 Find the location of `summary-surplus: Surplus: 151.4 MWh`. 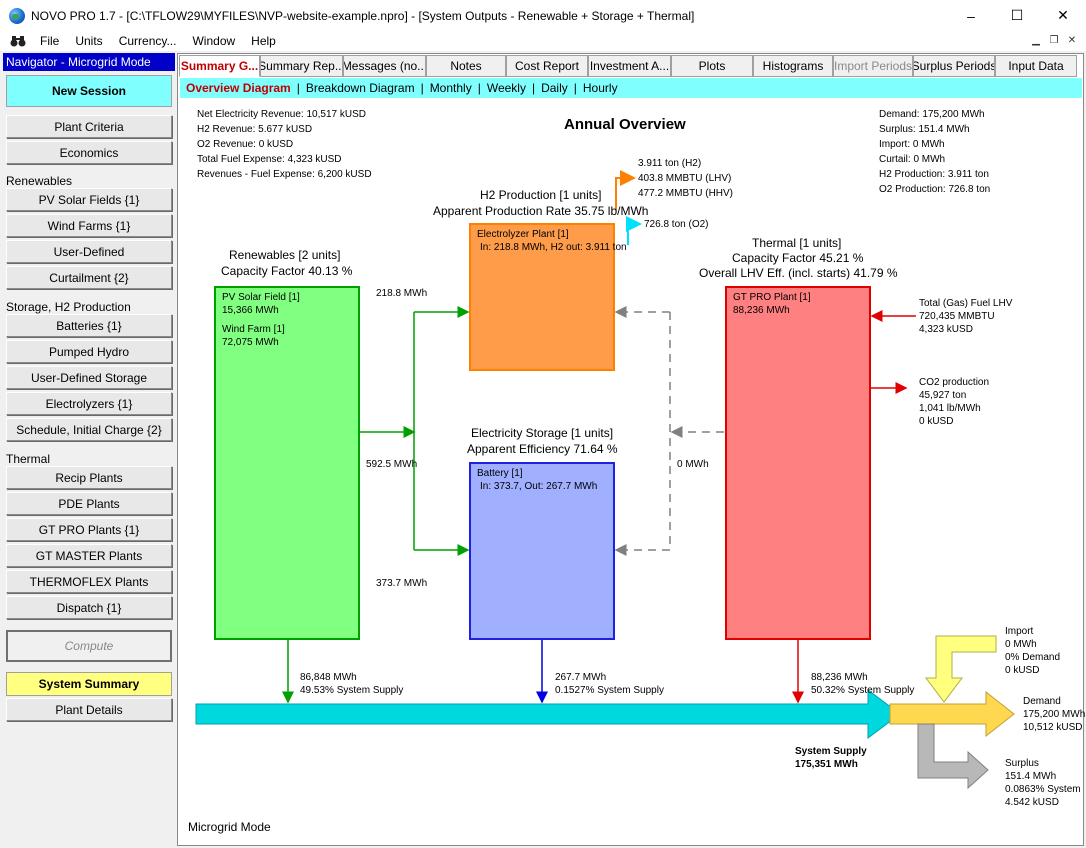

summary-surplus: Surplus: 151.4 MWh is located at coordinates (924, 129).